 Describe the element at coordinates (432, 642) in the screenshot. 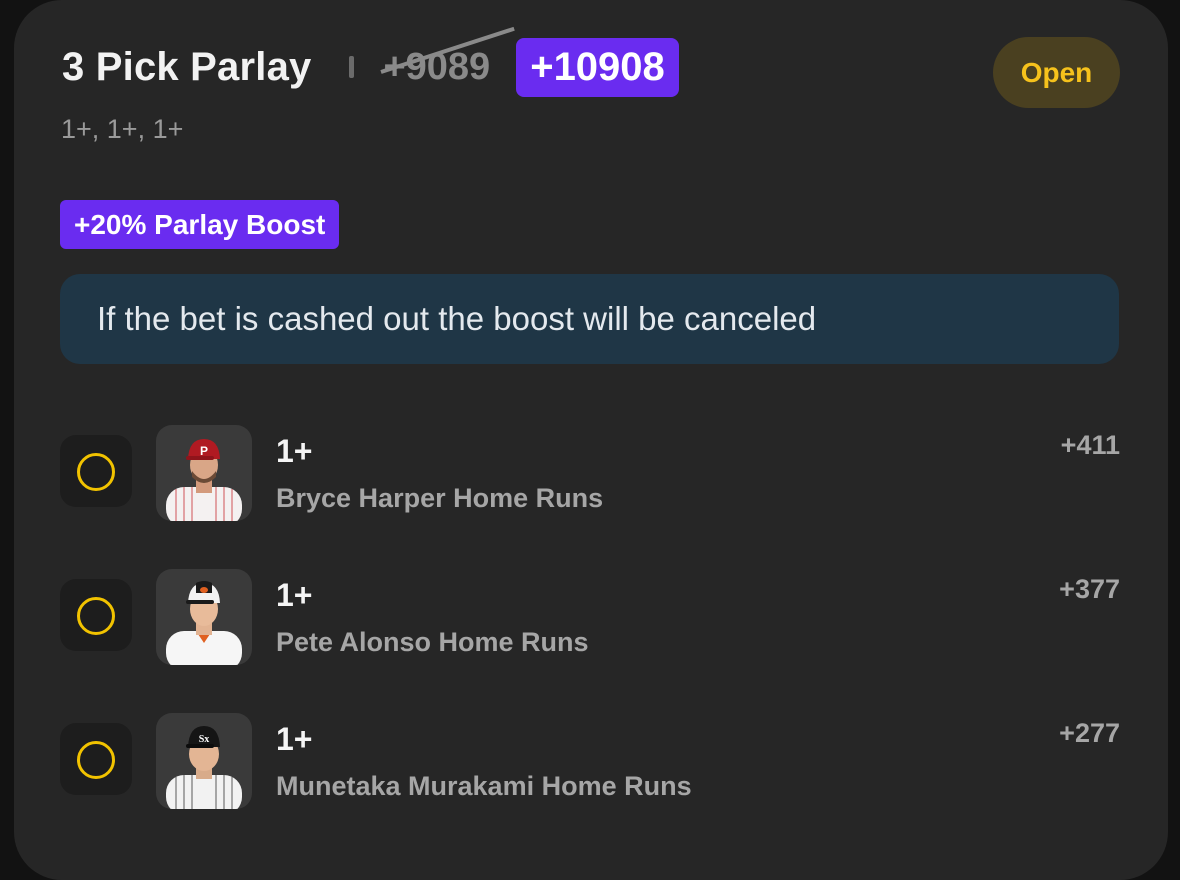

I see `leg-market: Pete Alonso Home Runs` at that location.